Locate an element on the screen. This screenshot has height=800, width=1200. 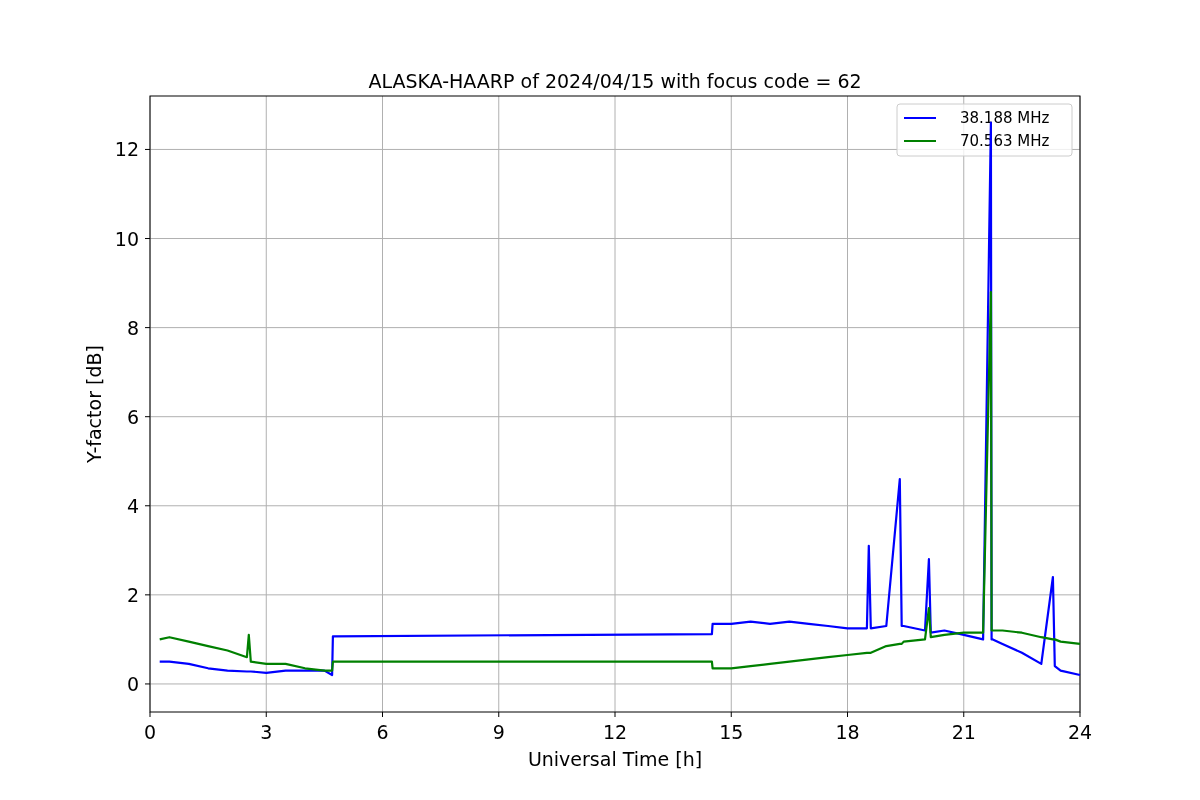
y-tick-label: 2 is located at coordinates (132, 594).